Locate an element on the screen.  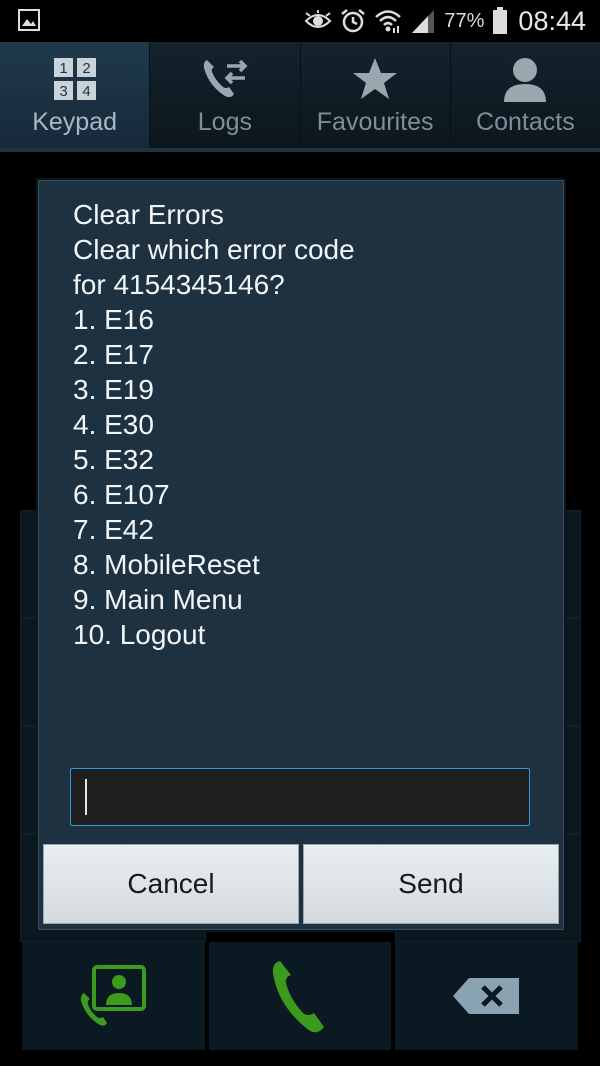
alarm-icon is located at coordinates (353, 21).